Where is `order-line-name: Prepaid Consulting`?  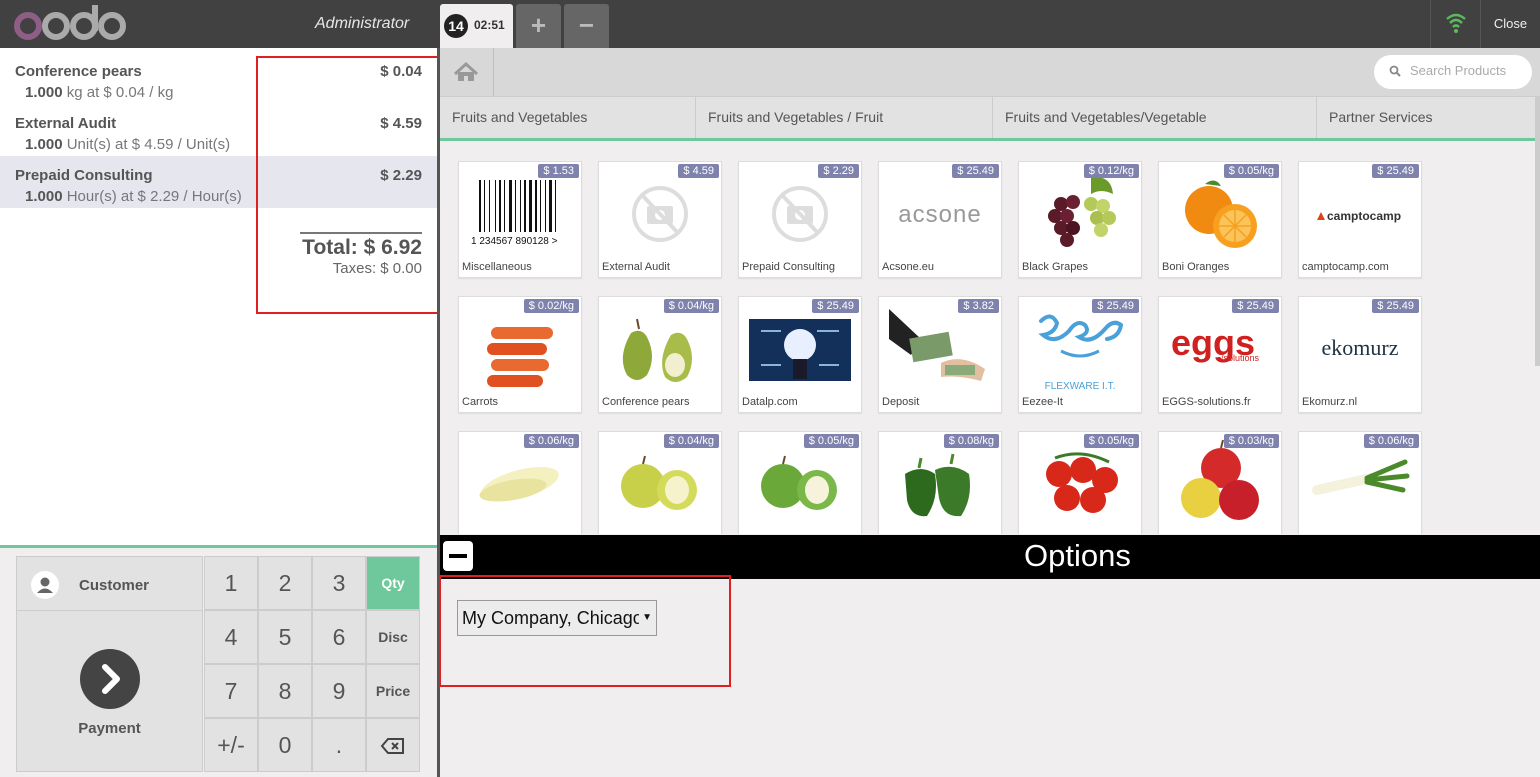
order-line-name: Prepaid Consulting is located at coordinates (84, 175).